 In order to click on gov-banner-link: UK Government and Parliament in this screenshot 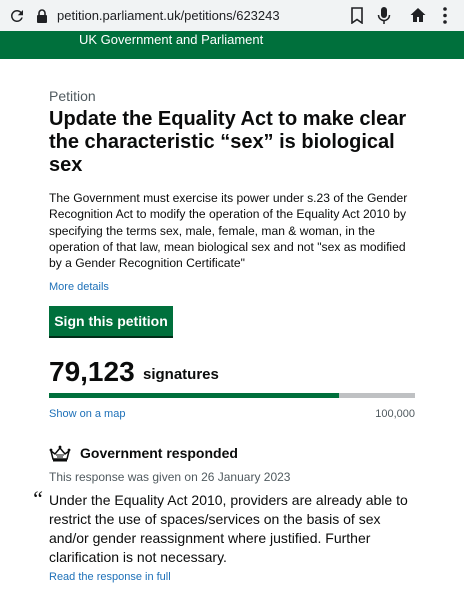, I will do `click(171, 39)`.